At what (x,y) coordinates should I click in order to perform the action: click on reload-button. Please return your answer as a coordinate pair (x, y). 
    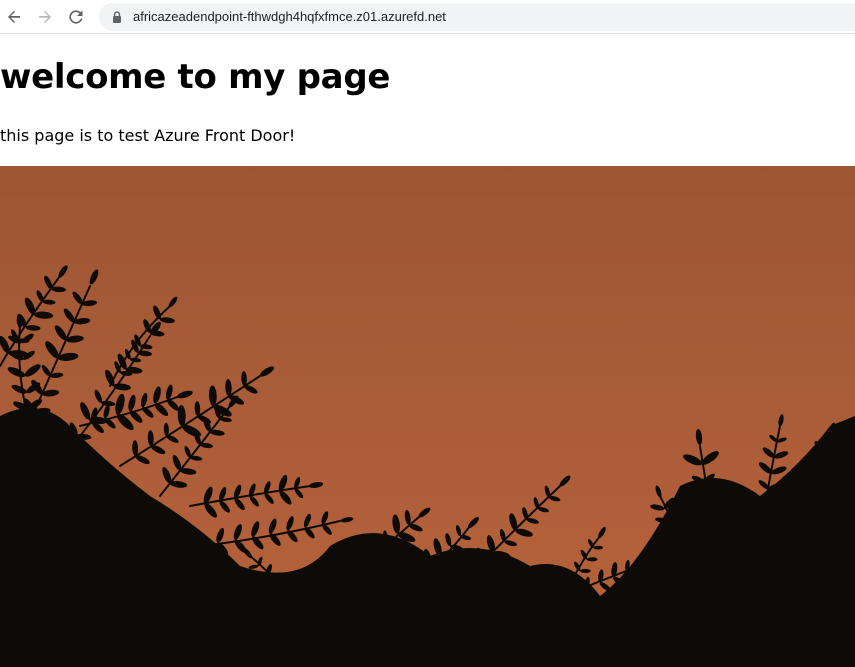
    Looking at the image, I should click on (76, 17).